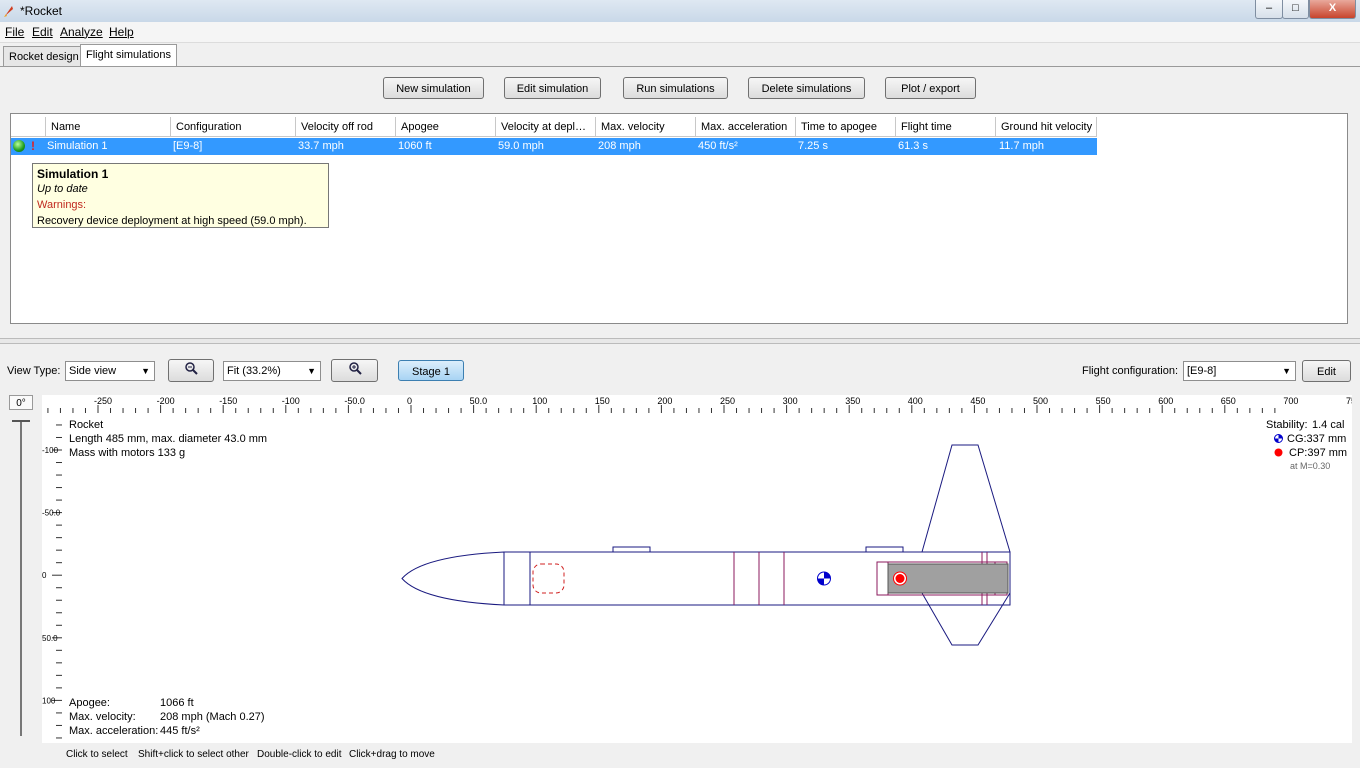 This screenshot has width=1360, height=768. What do you see at coordinates (813, 146) in the screenshot?
I see `cell-time-to-apogee: 7.25 s` at bounding box center [813, 146].